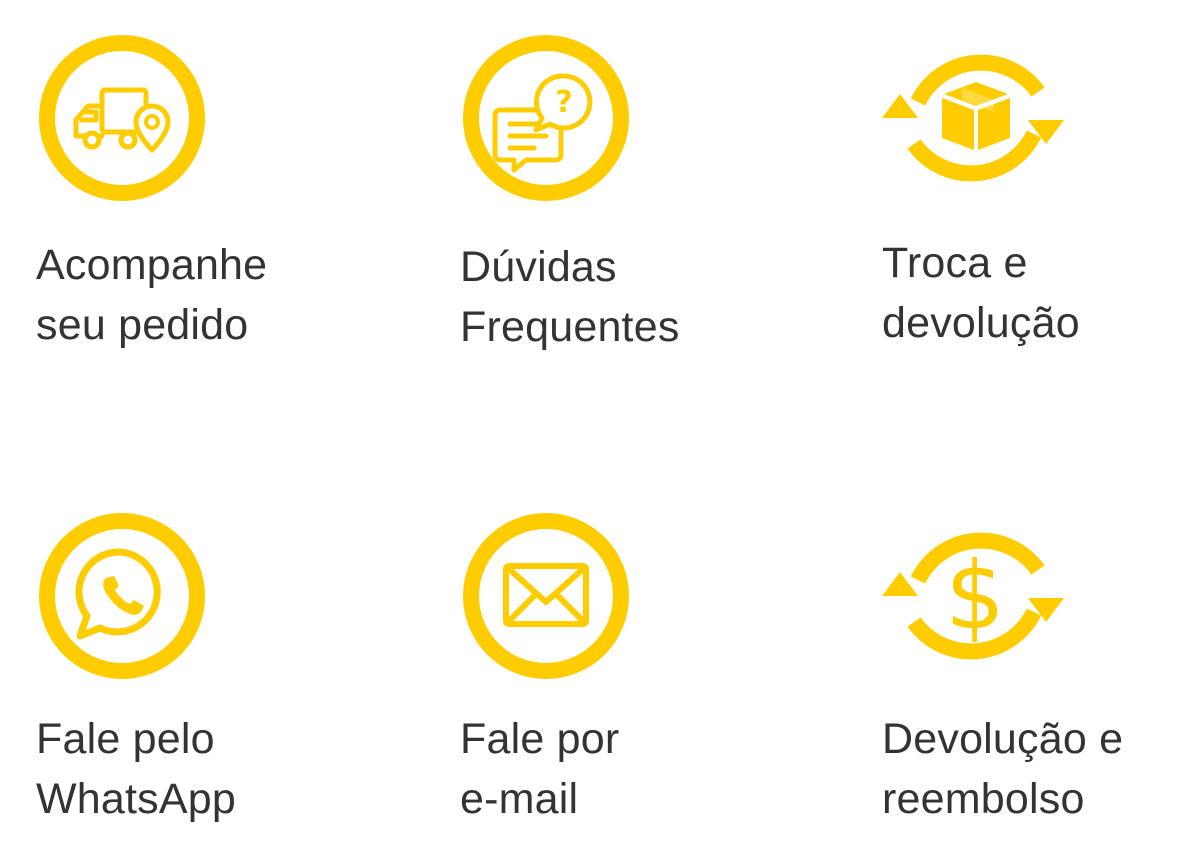 The height and width of the screenshot is (847, 1177). Describe the element at coordinates (546, 118) in the screenshot. I see `faq-chat-icon: ?` at that location.